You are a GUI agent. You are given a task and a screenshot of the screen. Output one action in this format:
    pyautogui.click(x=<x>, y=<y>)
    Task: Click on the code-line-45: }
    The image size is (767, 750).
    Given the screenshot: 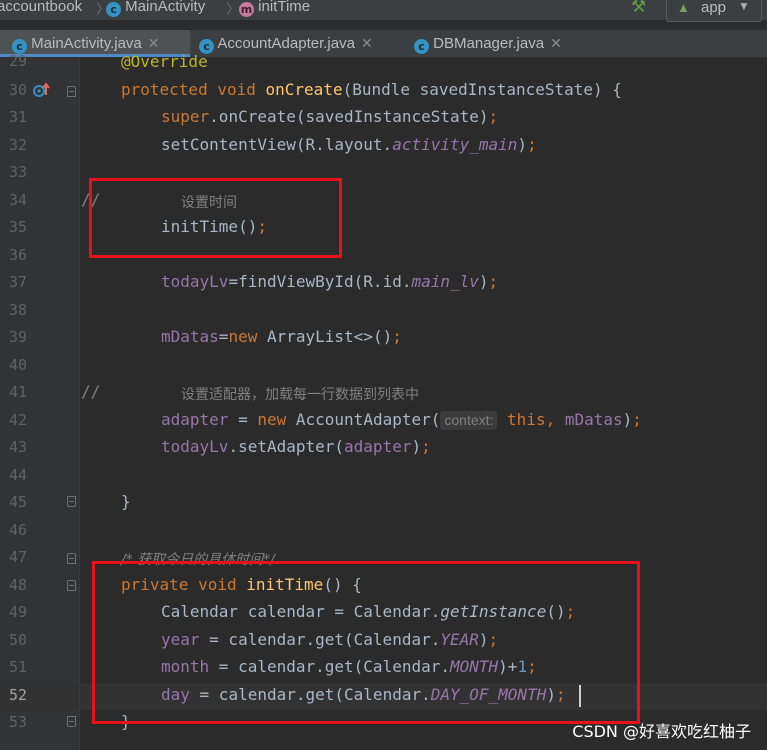 What is the action you would take?
    pyautogui.click(x=126, y=501)
    